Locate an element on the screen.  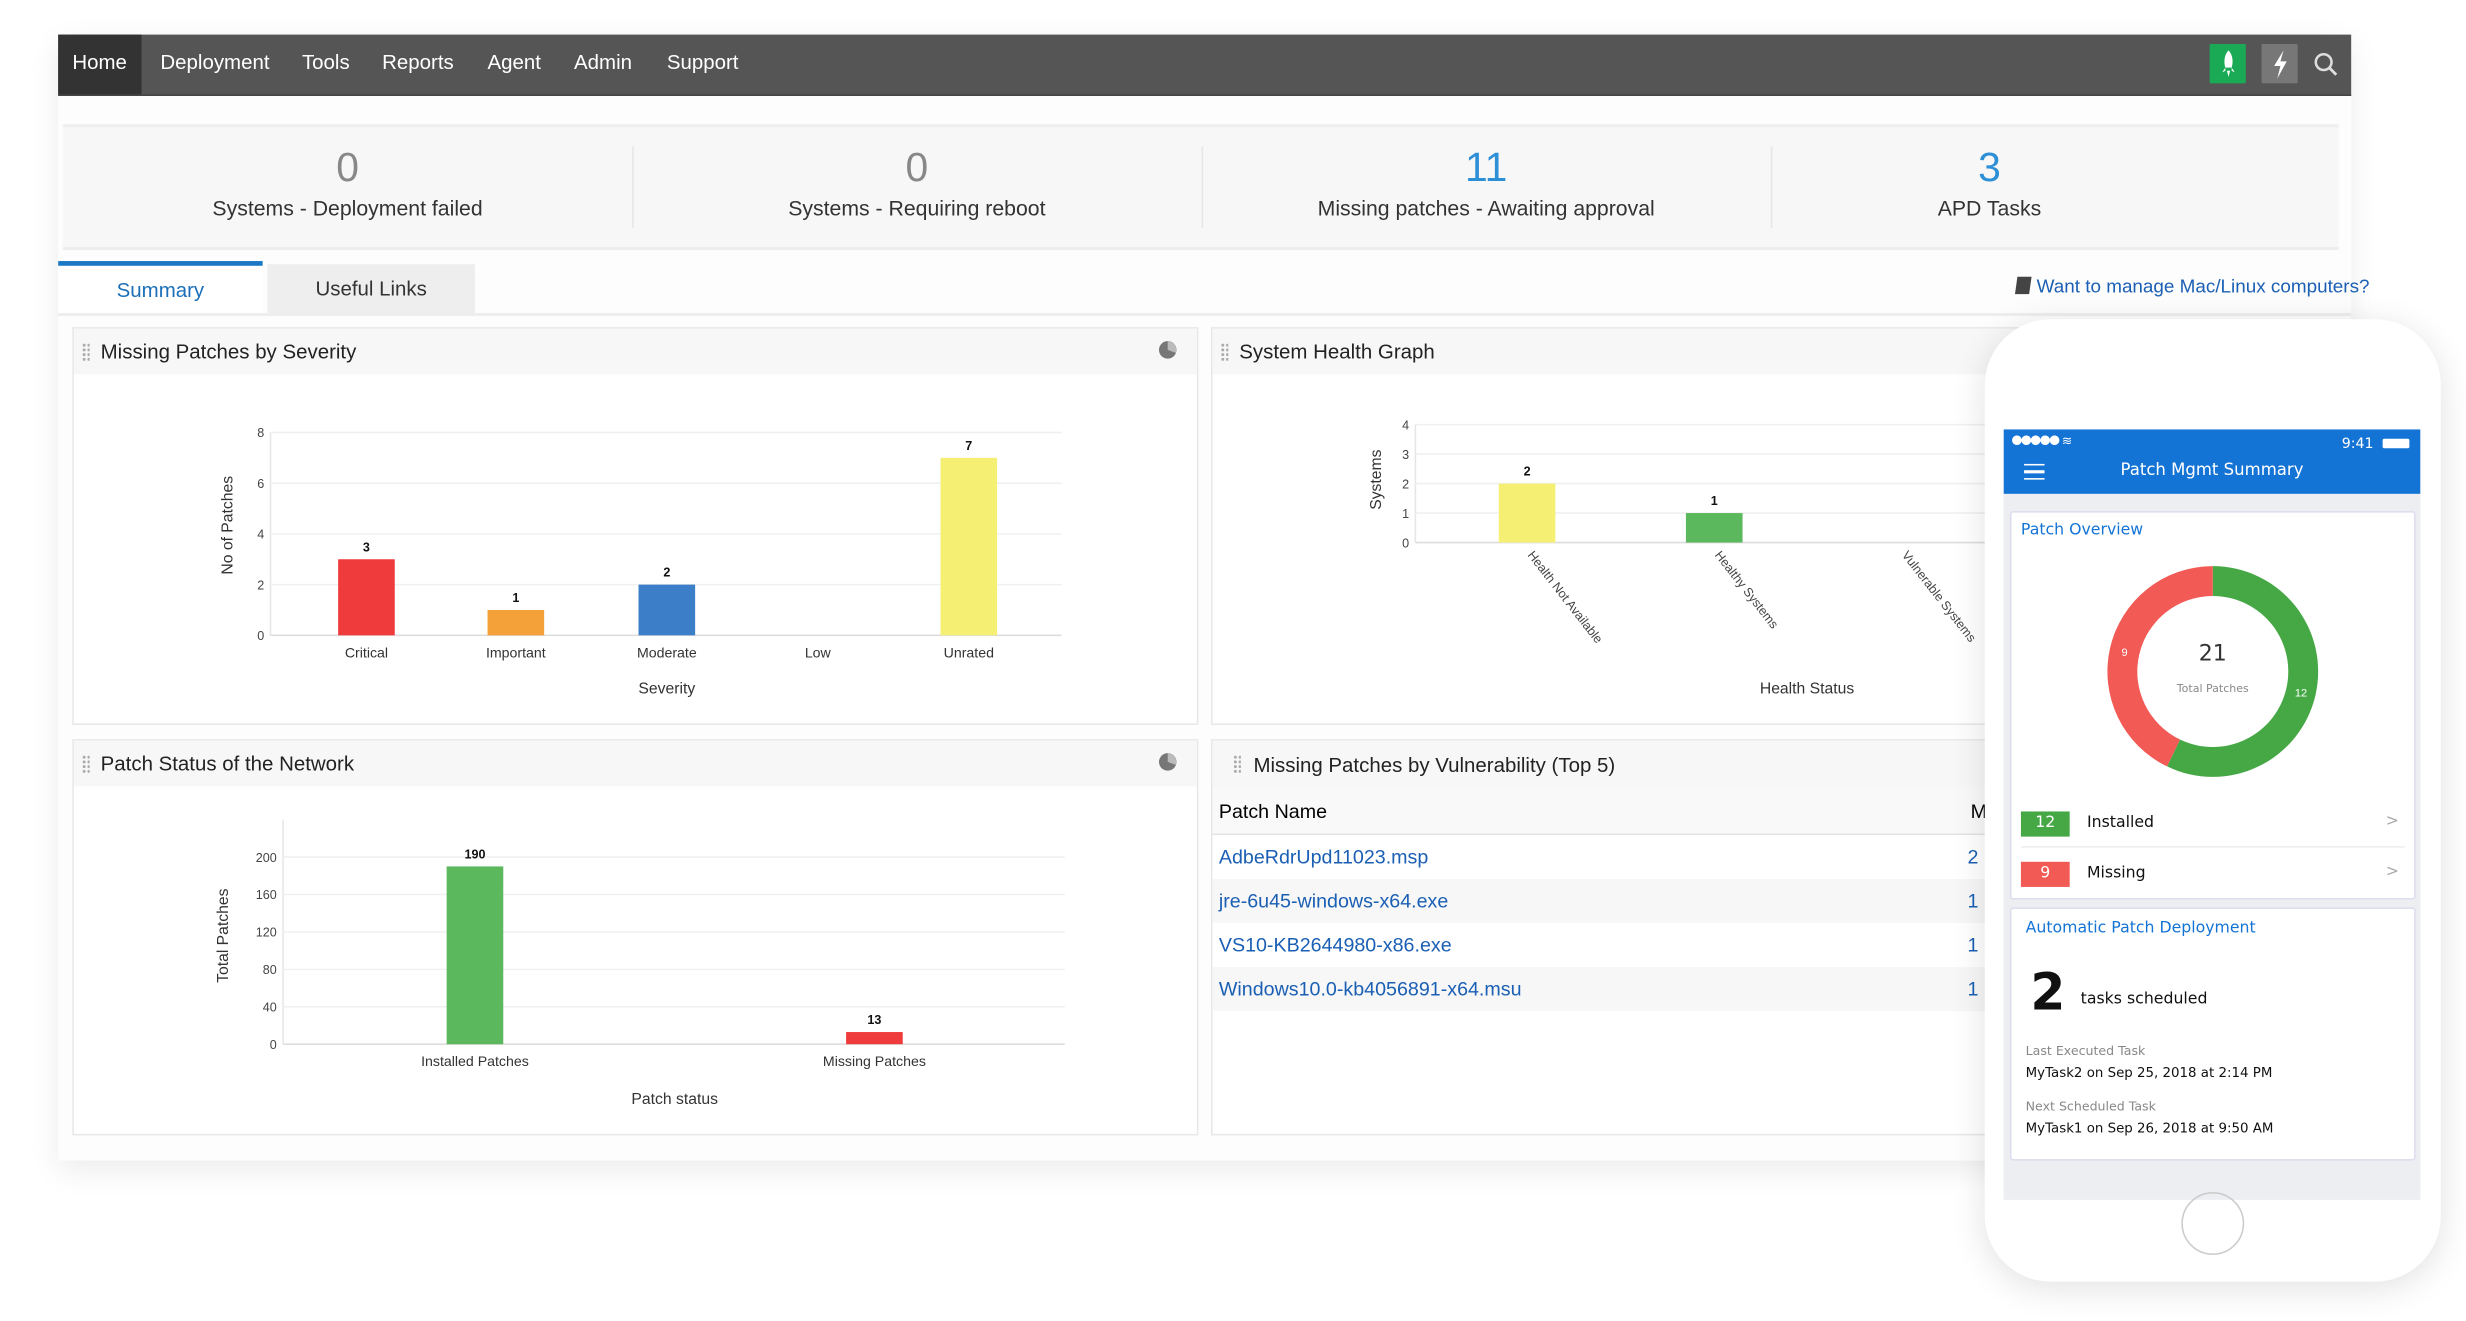
data-label: 7 is located at coordinates (968, 446).